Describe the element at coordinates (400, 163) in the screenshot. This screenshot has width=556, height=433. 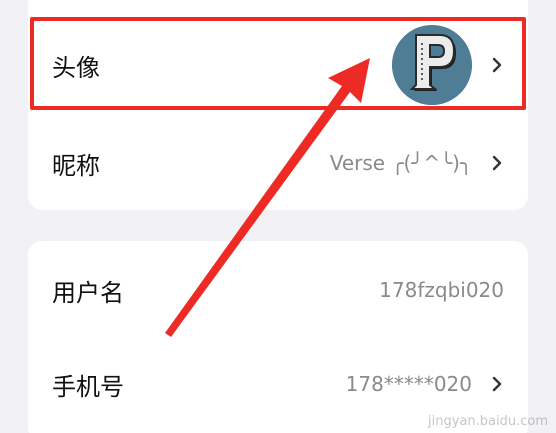
I see `nickname-value: Verse ╭(╯^╰)╮` at that location.